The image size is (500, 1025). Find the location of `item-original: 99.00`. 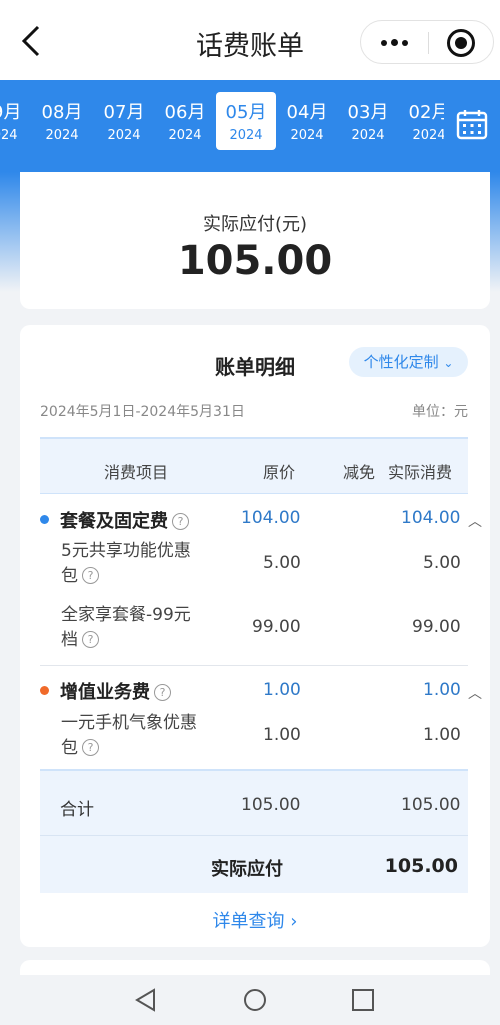

item-original: 99.00 is located at coordinates (276, 627).